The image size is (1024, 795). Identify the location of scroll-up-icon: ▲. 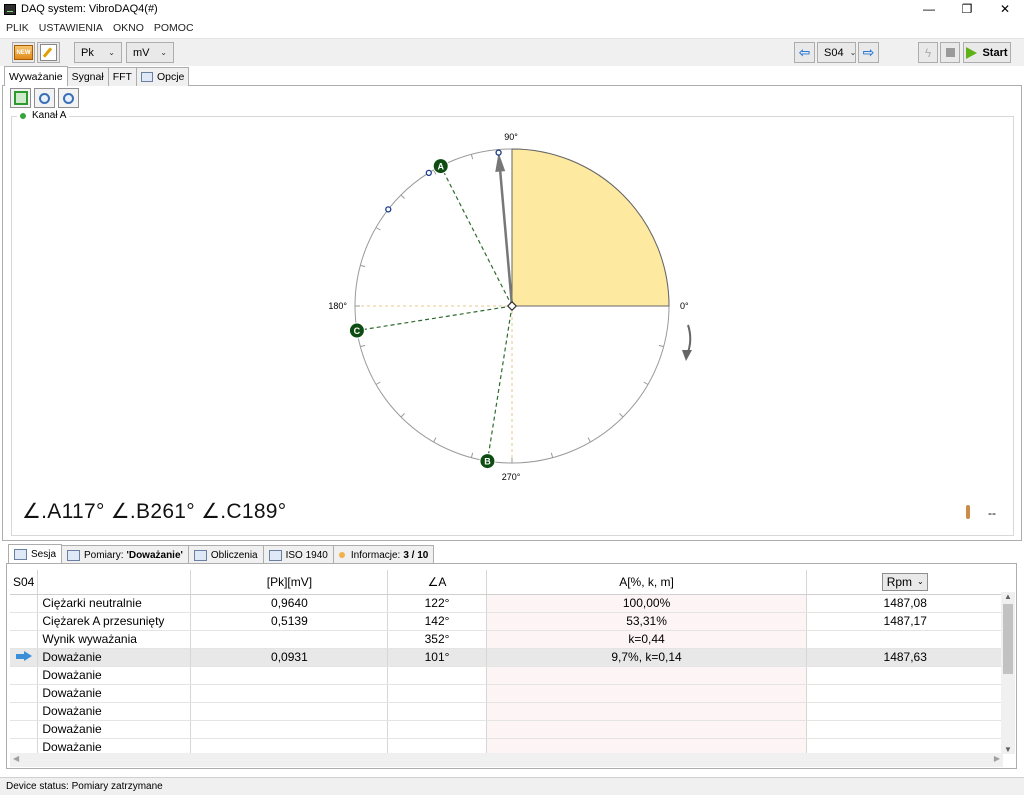
(1008, 596).